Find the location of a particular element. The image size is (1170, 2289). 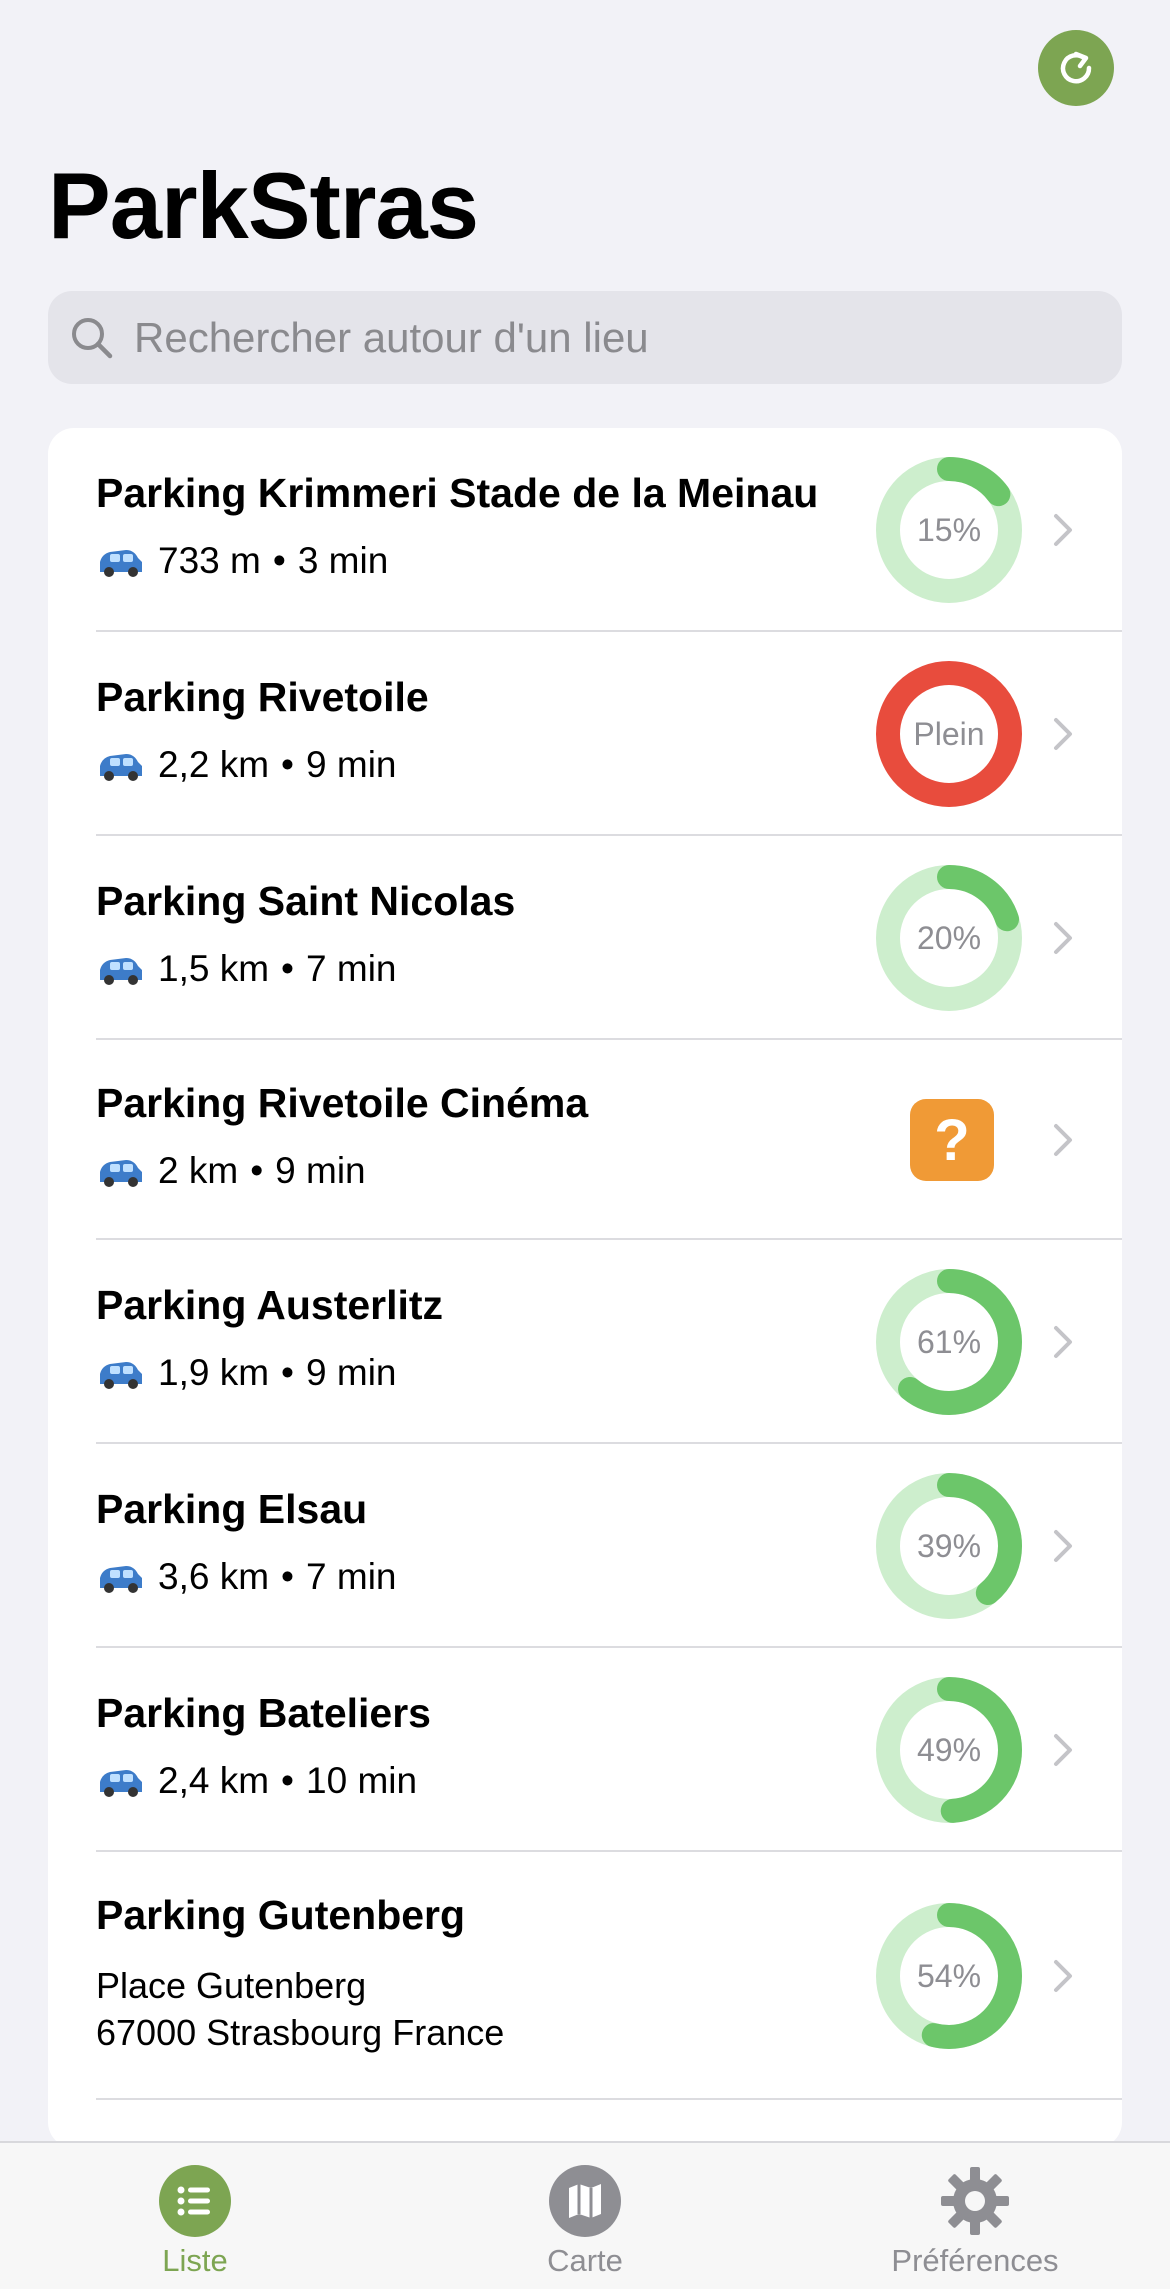

occupancy-gauge: 20% is located at coordinates (949, 938).